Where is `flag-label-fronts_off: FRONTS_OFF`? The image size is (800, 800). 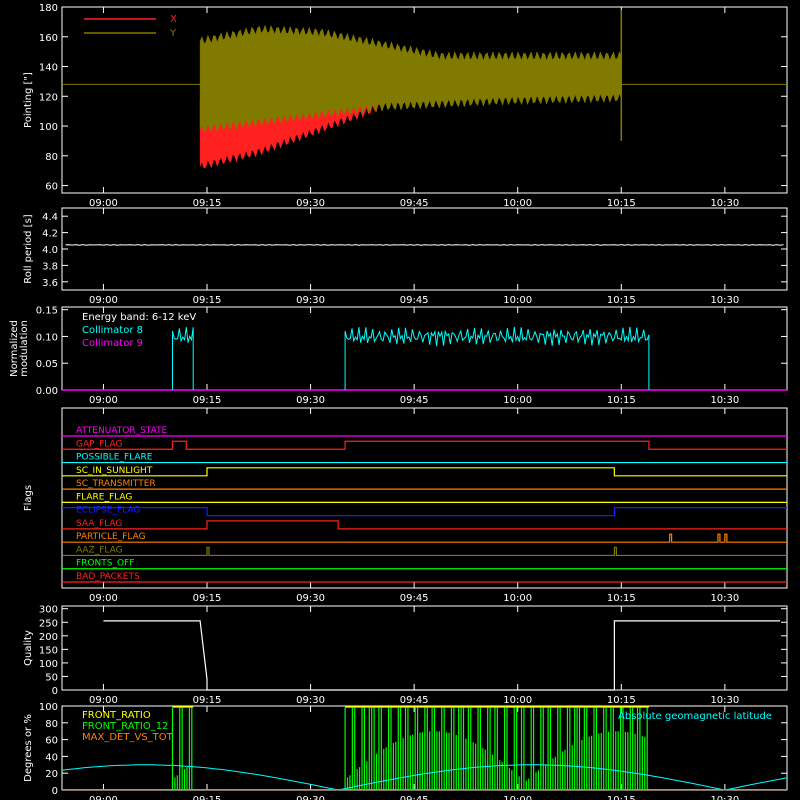
flag-label-fronts_off: FRONTS_OFF is located at coordinates (105, 564).